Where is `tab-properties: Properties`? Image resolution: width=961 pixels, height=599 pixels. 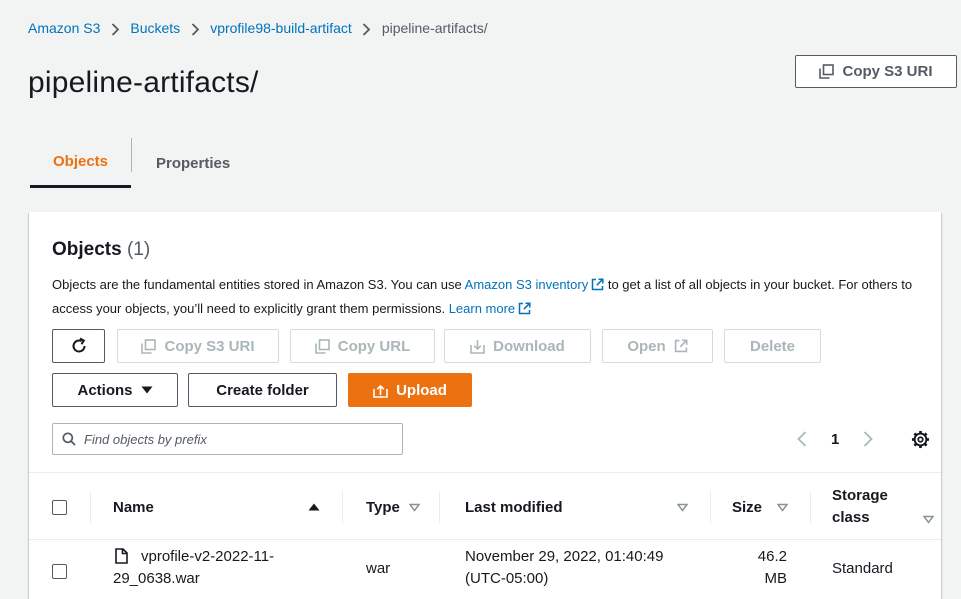 tab-properties: Properties is located at coordinates (193, 163).